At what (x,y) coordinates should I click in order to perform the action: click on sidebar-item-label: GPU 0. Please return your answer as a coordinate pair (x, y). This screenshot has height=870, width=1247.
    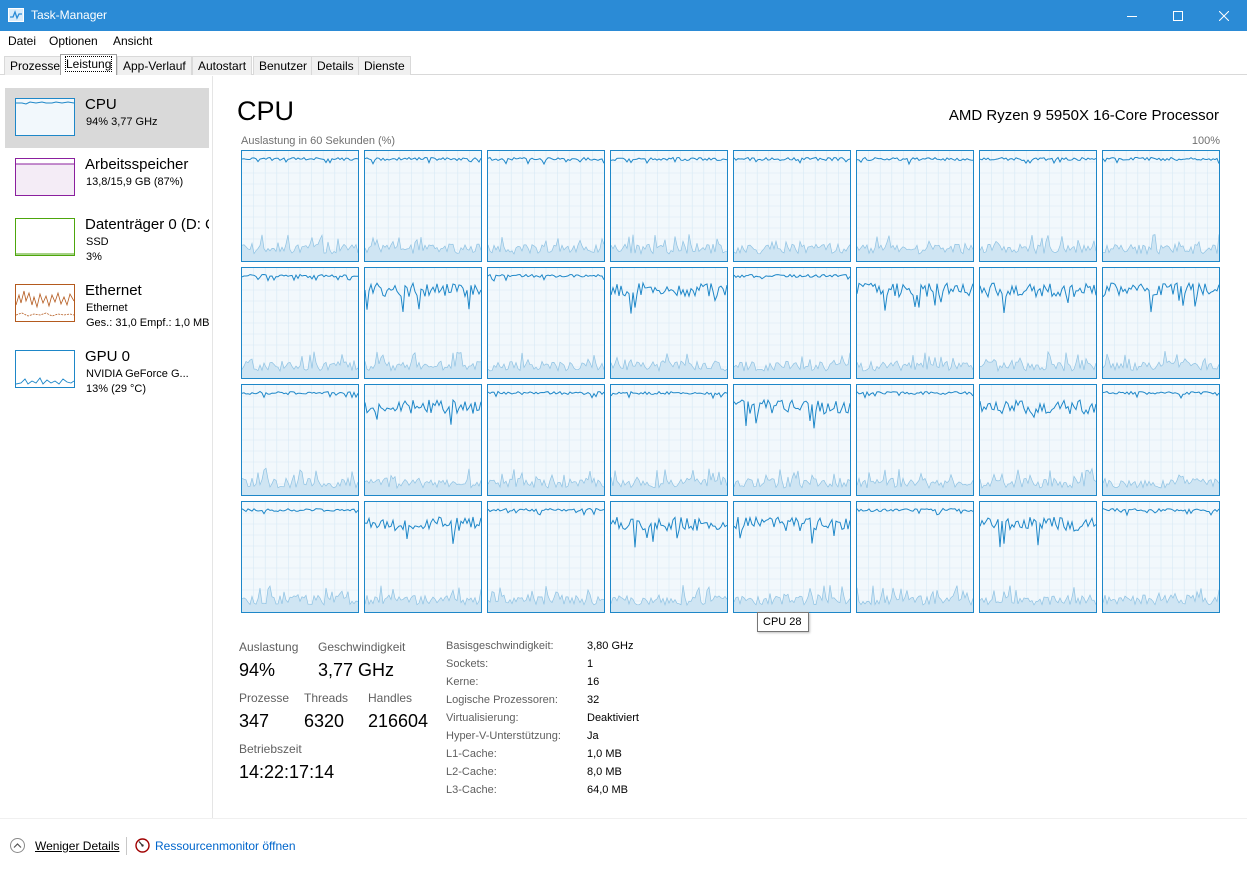
    Looking at the image, I should click on (108, 356).